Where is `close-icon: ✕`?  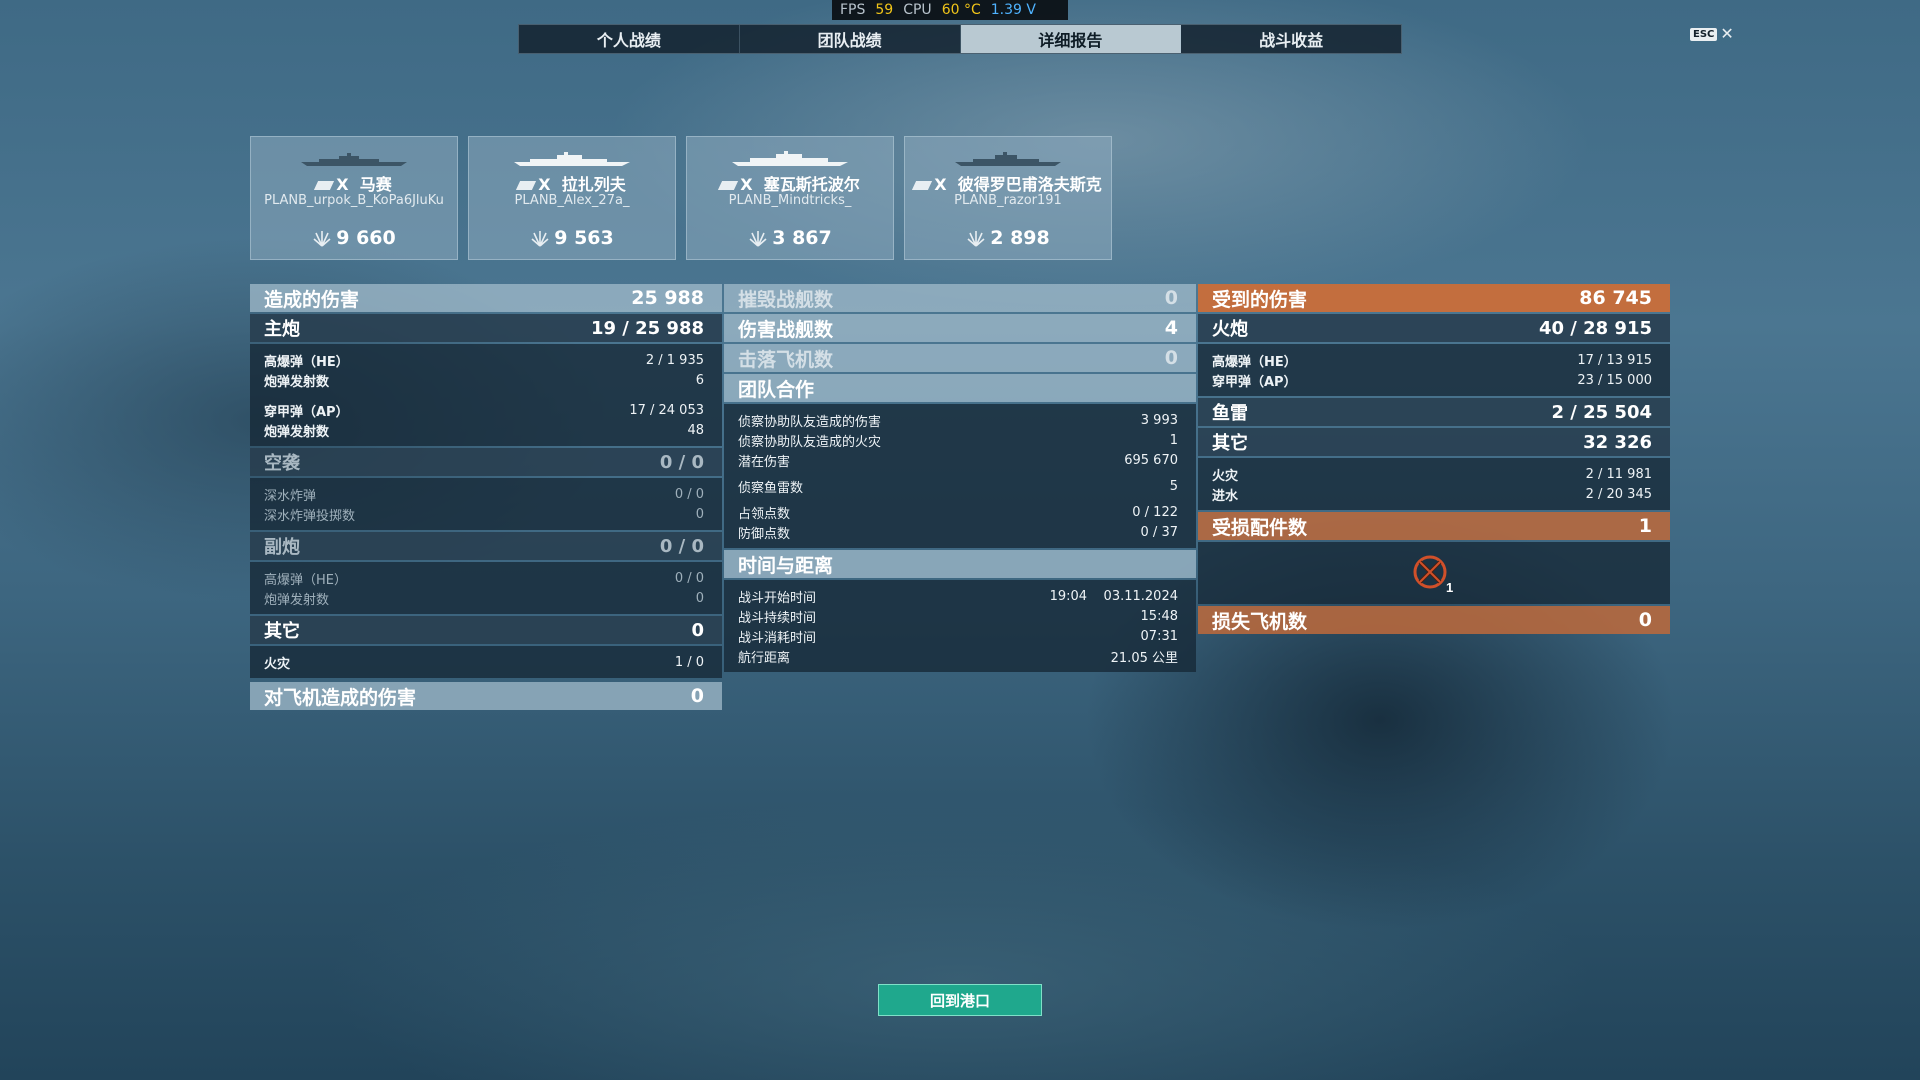
close-icon: ✕ is located at coordinates (1727, 33).